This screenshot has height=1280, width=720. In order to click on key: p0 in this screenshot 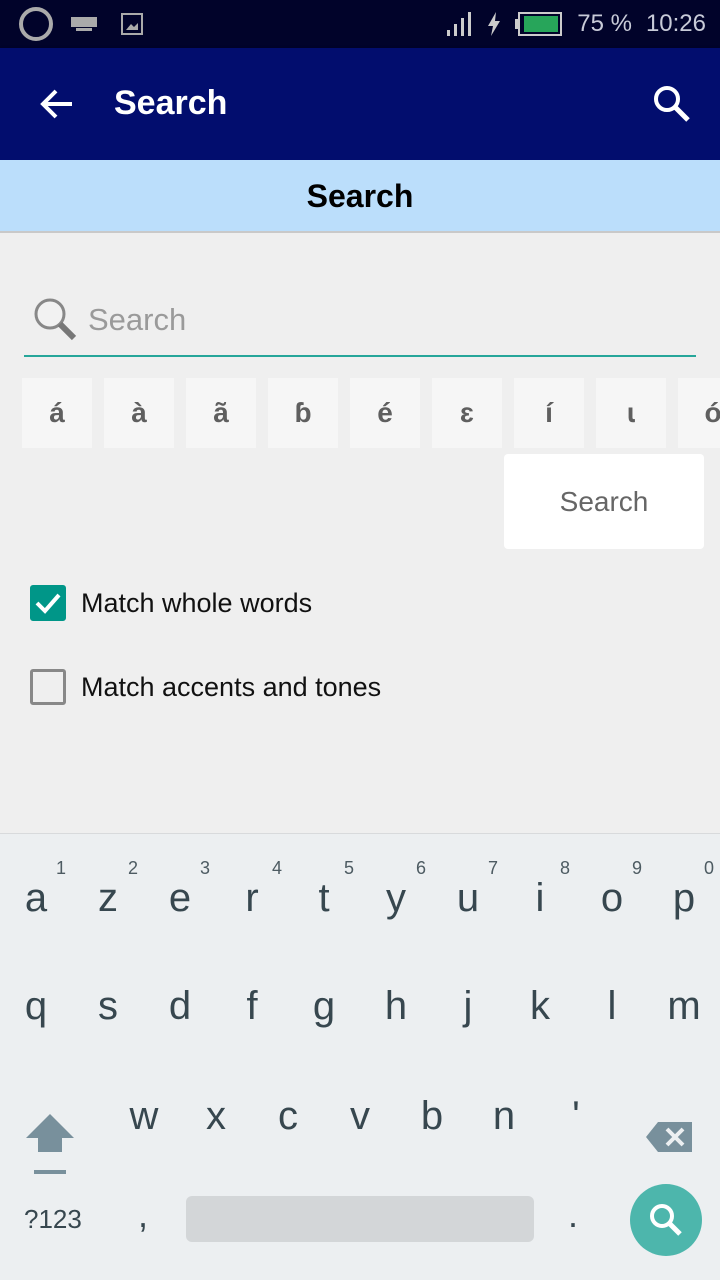, I will do `click(684, 894)`.